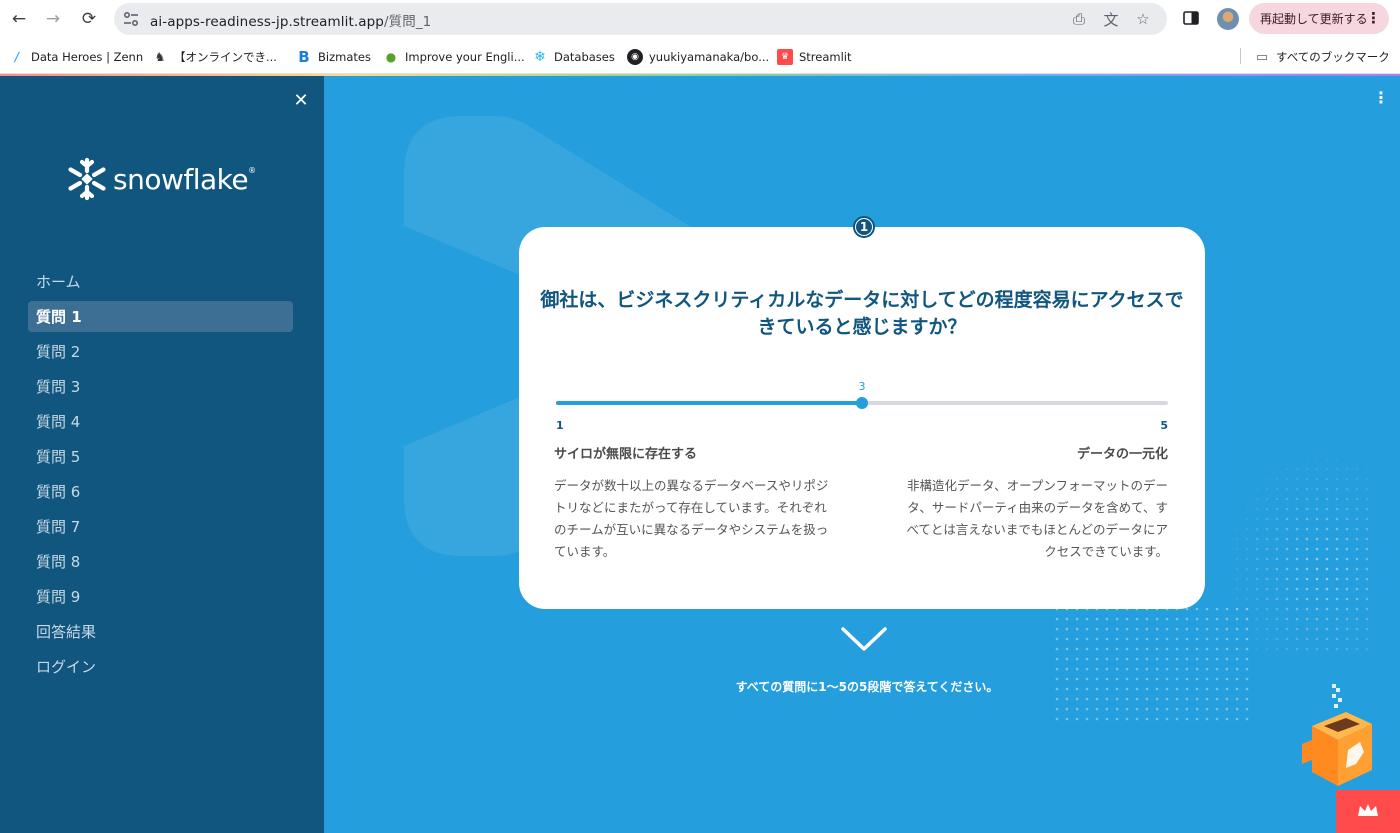 This screenshot has width=1400, height=833. What do you see at coordinates (160, 491) in the screenshot?
I see `nav-item-question-6: 質問 6` at bounding box center [160, 491].